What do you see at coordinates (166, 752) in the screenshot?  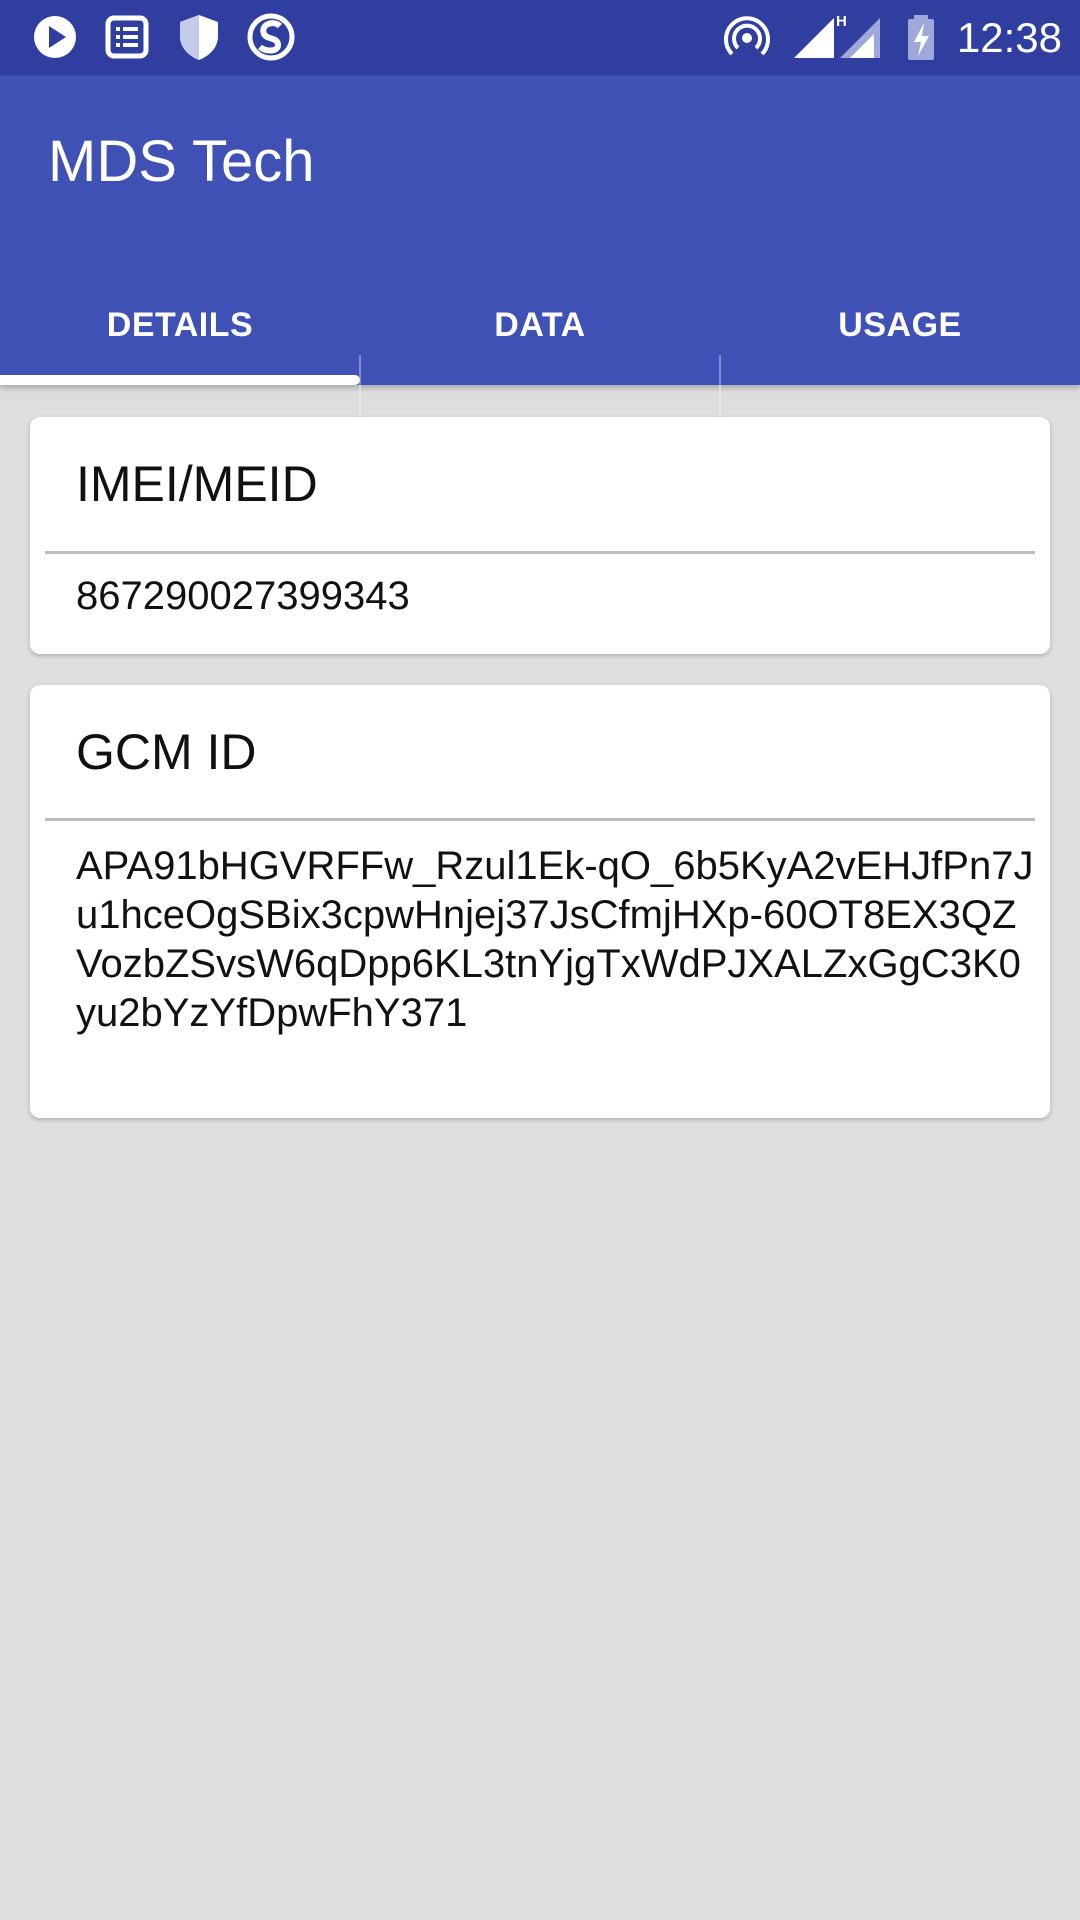 I see `gcm-card-title: GCM ID` at bounding box center [166, 752].